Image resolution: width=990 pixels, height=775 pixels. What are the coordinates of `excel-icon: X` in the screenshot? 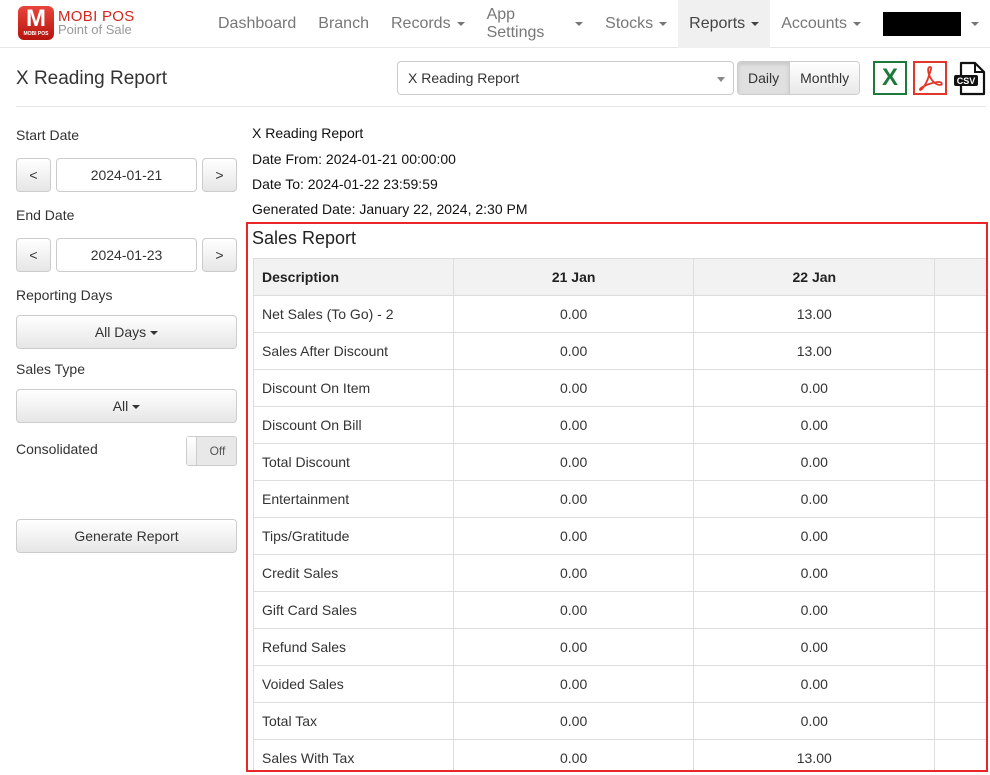 It's located at (889, 77).